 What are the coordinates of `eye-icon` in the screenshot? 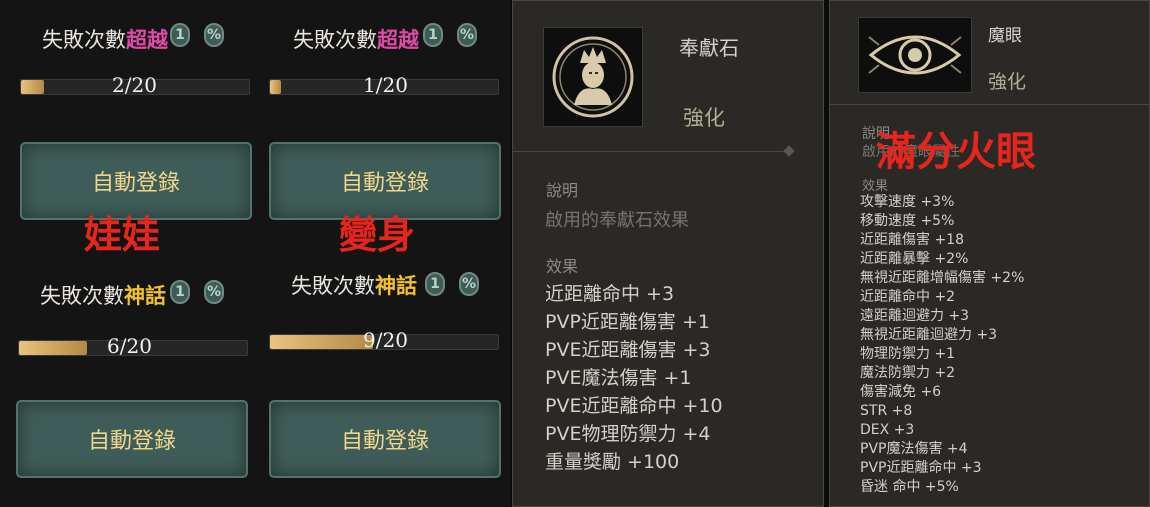 It's located at (915, 55).